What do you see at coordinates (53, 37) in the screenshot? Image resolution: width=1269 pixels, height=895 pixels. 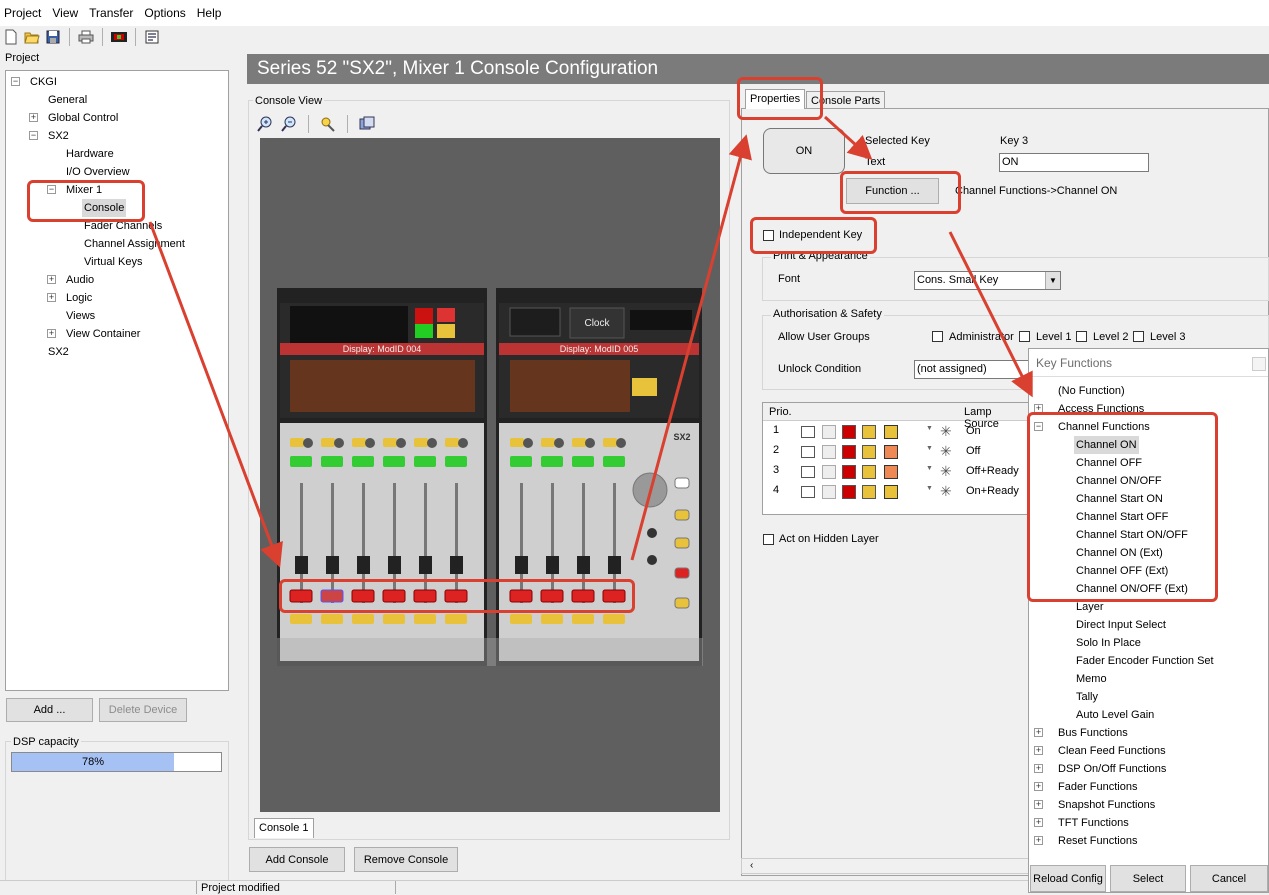 I see `save-icon` at bounding box center [53, 37].